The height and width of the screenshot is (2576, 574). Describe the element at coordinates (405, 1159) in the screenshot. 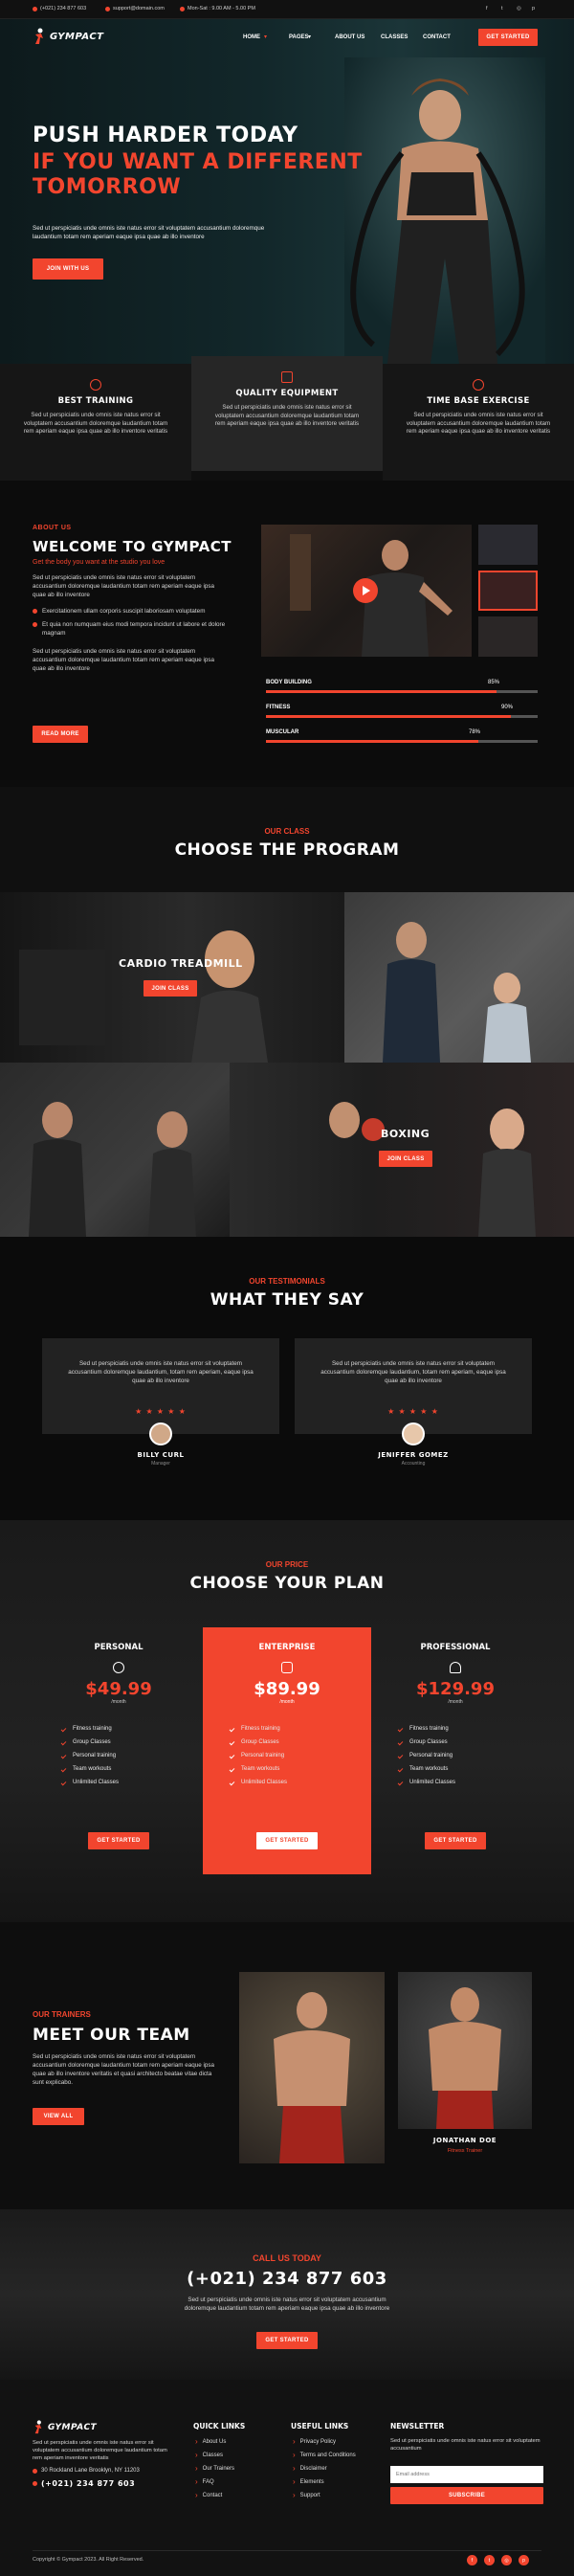

I see `boxing-join-class-button: JOIN CLASS` at that location.